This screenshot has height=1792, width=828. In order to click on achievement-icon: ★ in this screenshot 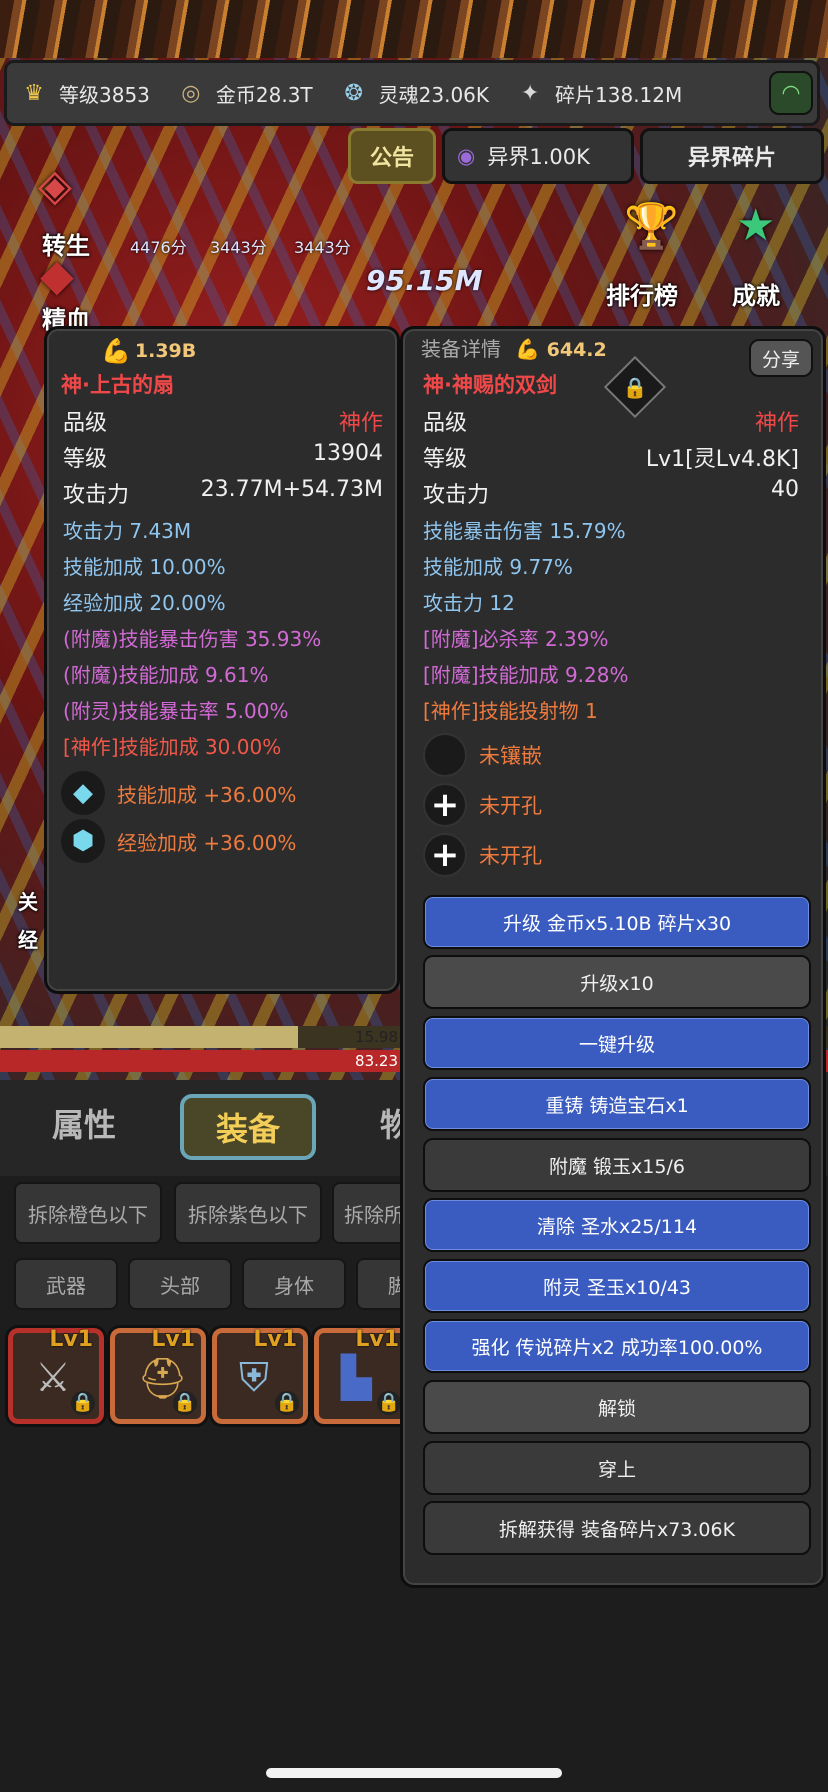, I will do `click(755, 225)`.